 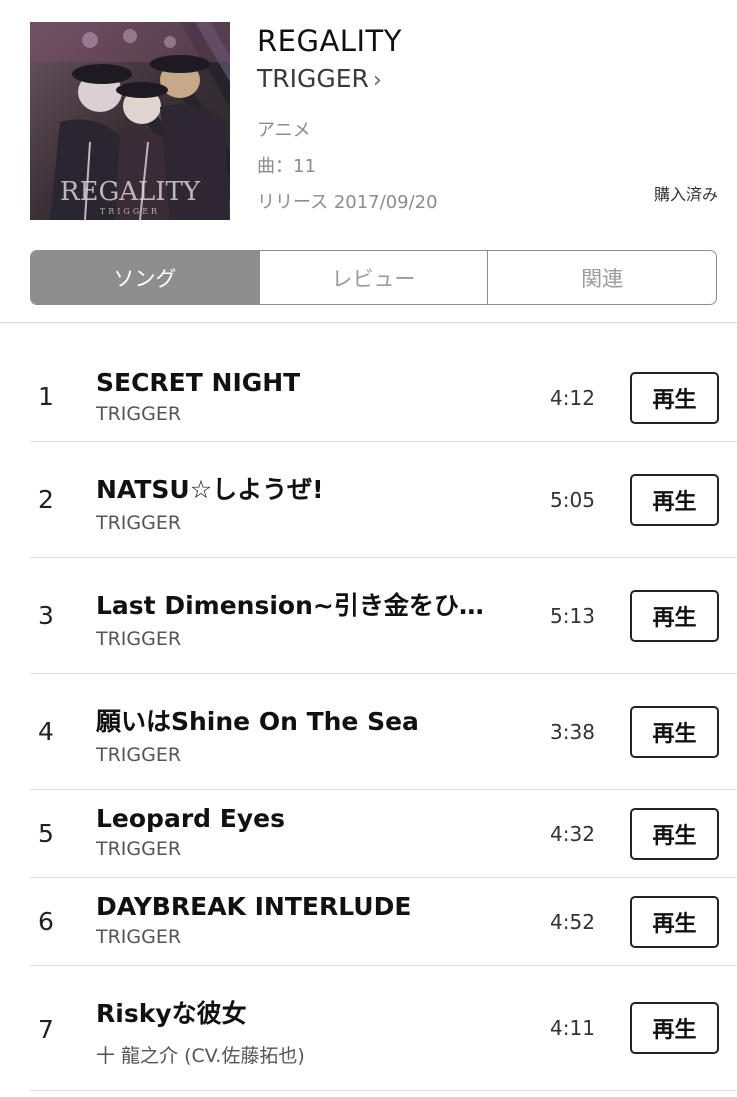 I want to click on track-number: 5, so click(x=46, y=833).